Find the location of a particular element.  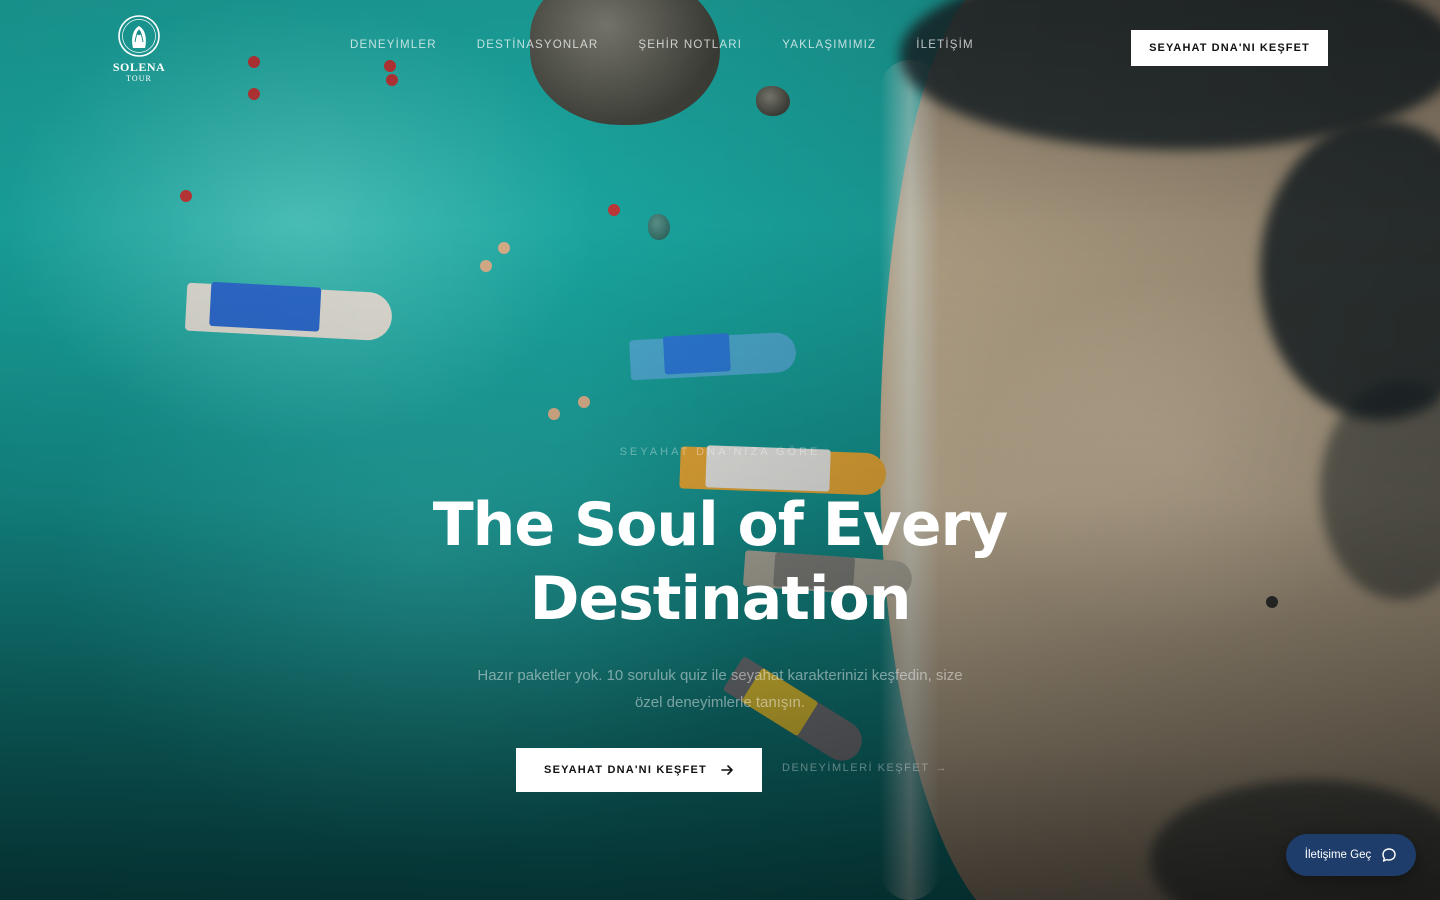

brand-subtitle: TOUR is located at coordinates (139, 78).